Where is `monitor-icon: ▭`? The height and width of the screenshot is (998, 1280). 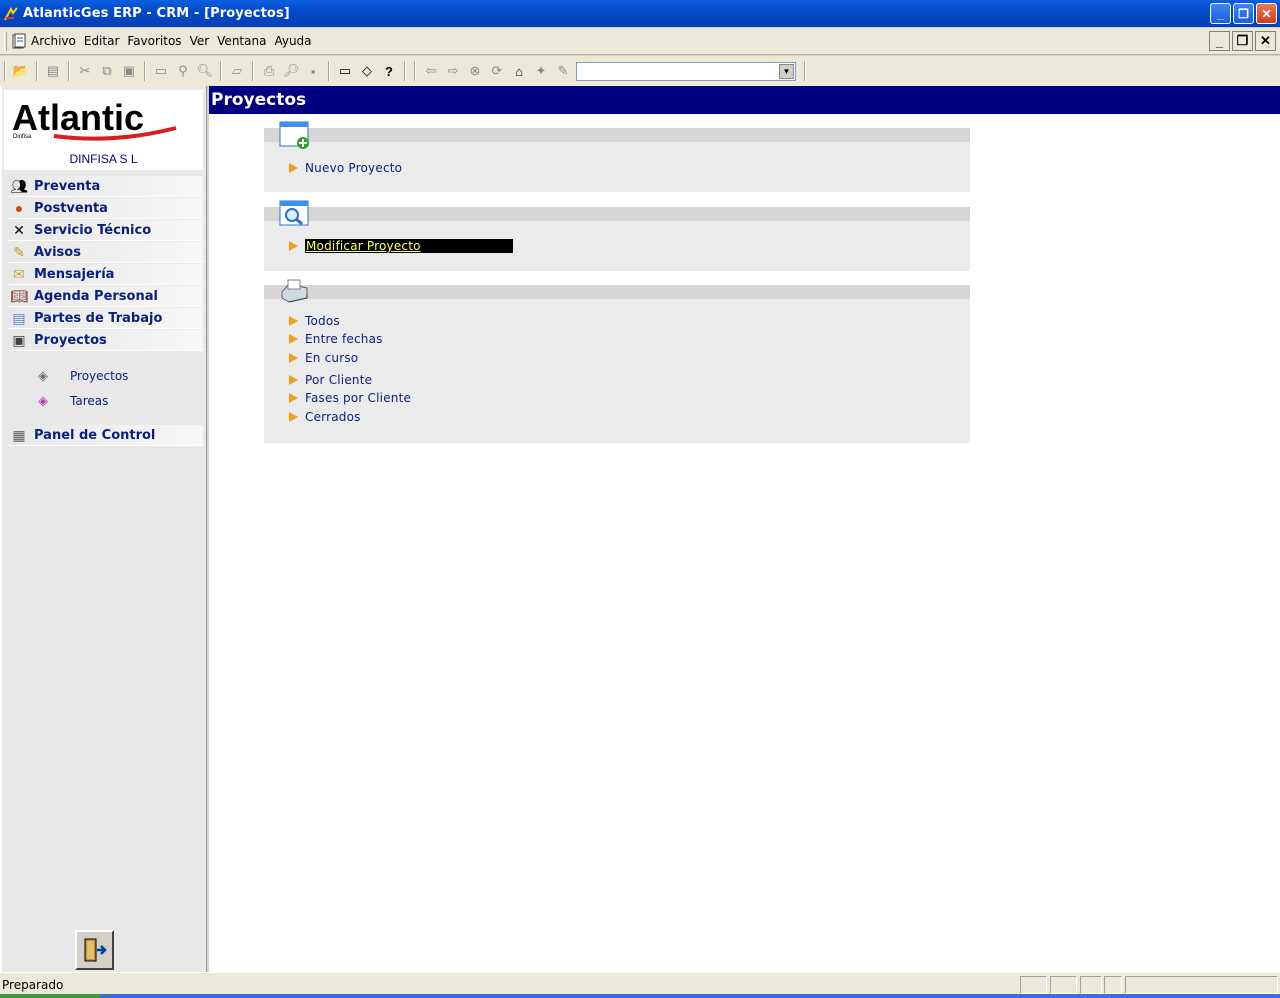 monitor-icon: ▭ is located at coordinates (345, 70).